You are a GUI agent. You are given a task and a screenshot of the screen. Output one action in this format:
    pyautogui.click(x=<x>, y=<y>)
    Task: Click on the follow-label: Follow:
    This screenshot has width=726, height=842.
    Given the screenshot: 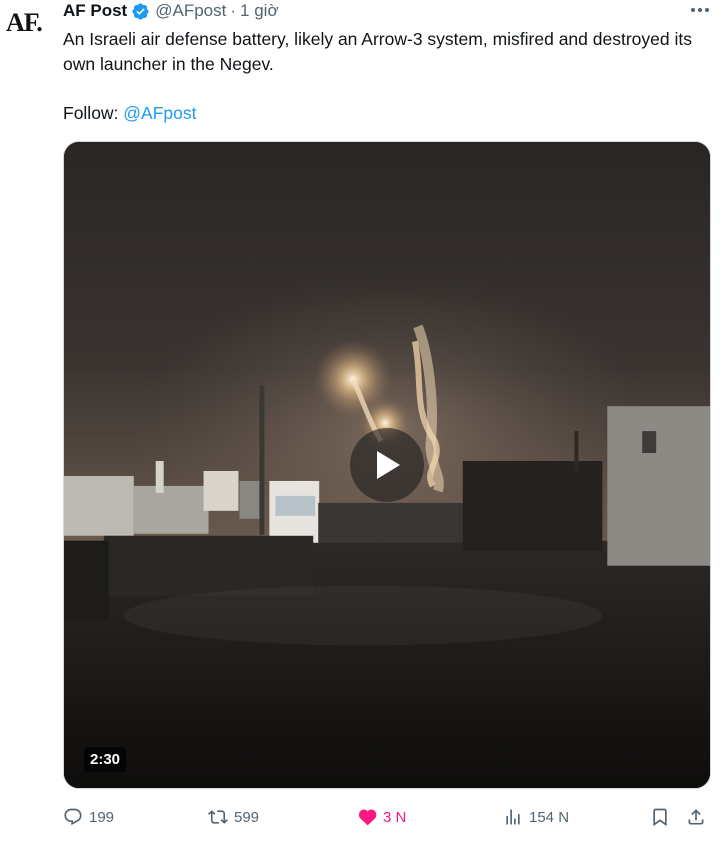 What is the action you would take?
    pyautogui.click(x=93, y=113)
    